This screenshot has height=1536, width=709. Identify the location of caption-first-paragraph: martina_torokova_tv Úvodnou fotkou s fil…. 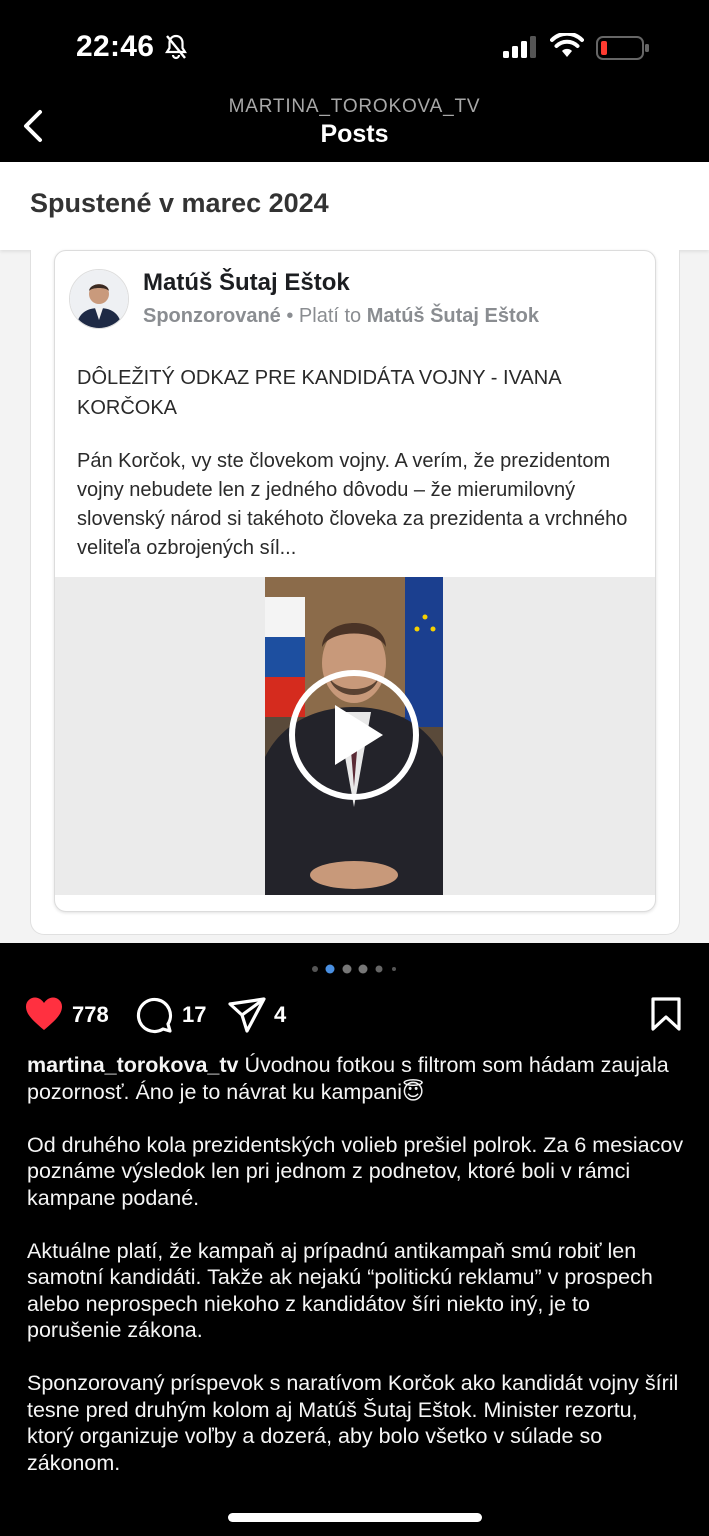
(357, 1078).